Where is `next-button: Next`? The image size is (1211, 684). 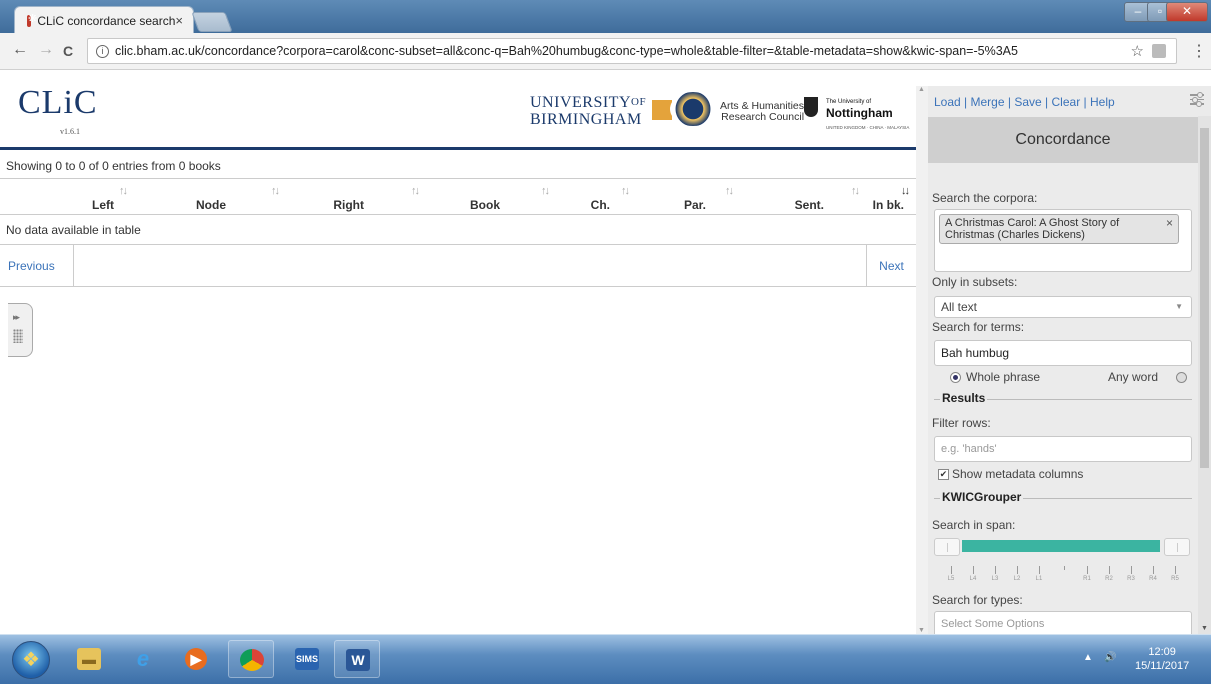 next-button: Next is located at coordinates (891, 266).